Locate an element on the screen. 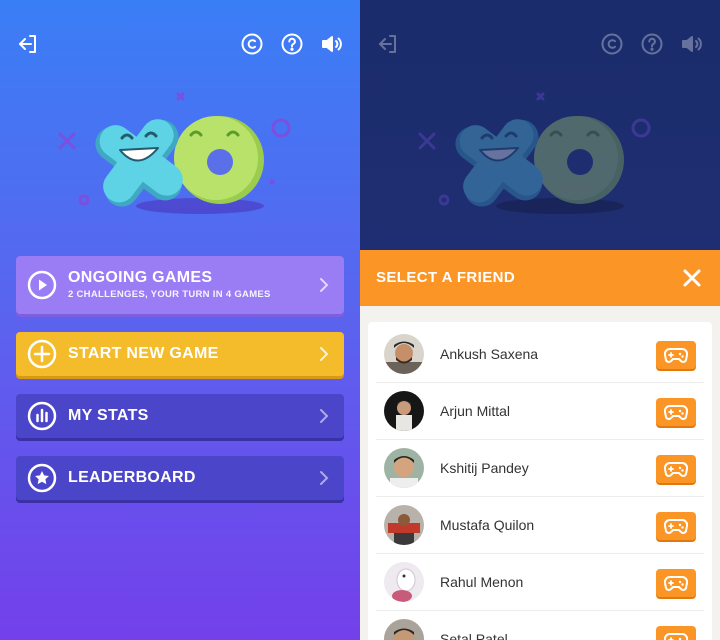 This screenshot has width=720, height=640. star-icon is located at coordinates (42, 478).